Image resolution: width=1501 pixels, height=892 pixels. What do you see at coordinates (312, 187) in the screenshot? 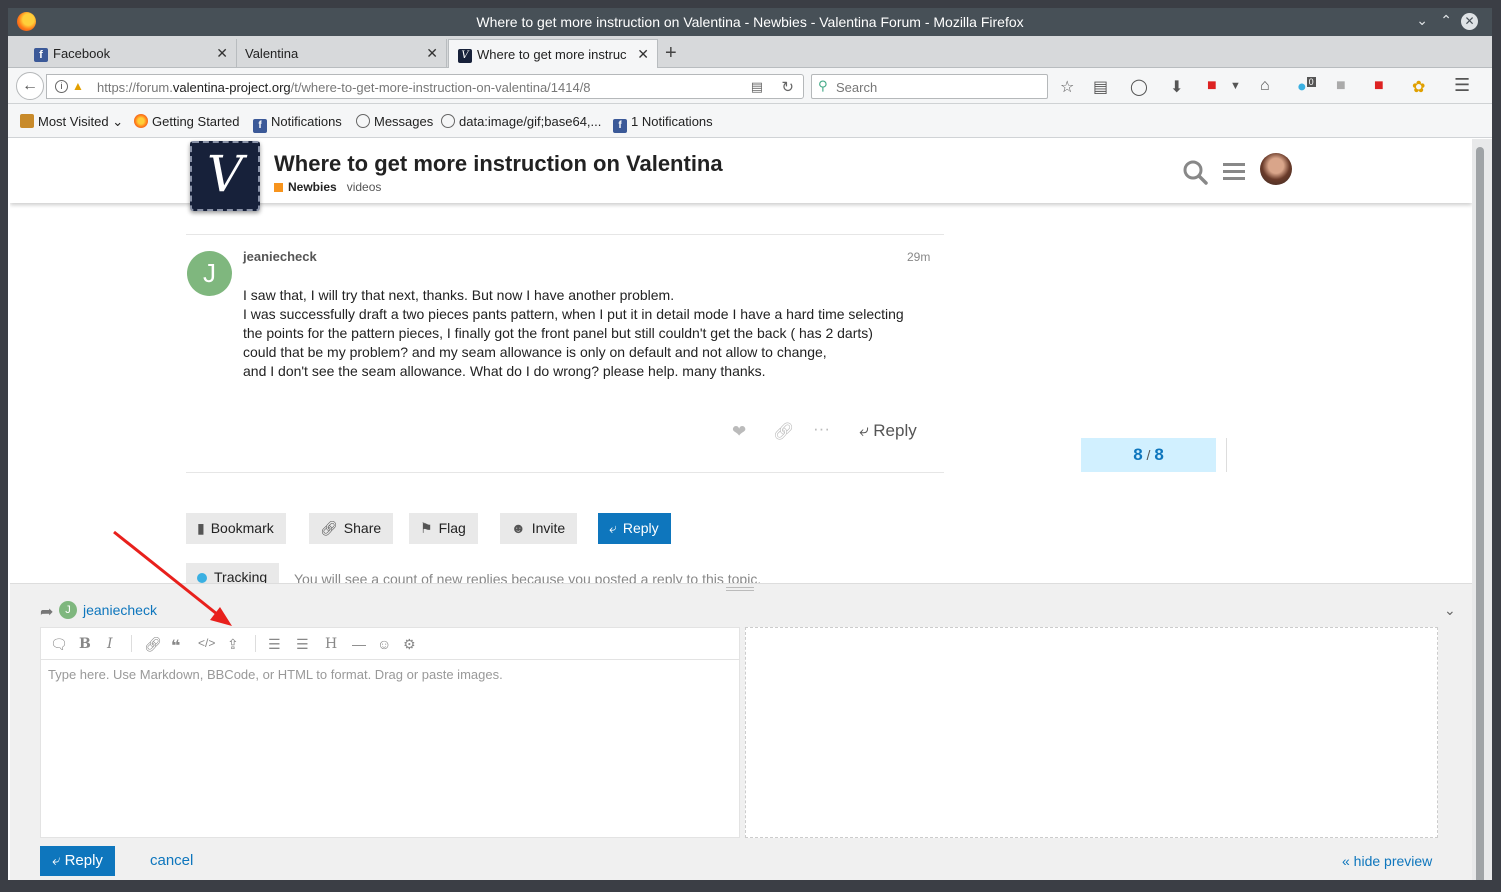
I see `category-name: Newbies` at bounding box center [312, 187].